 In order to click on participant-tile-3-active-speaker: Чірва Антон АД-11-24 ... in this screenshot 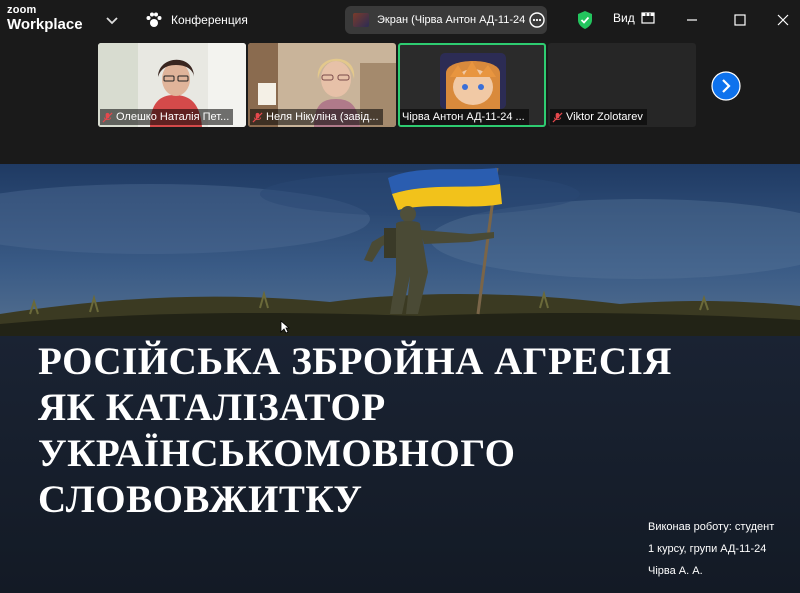, I will do `click(472, 85)`.